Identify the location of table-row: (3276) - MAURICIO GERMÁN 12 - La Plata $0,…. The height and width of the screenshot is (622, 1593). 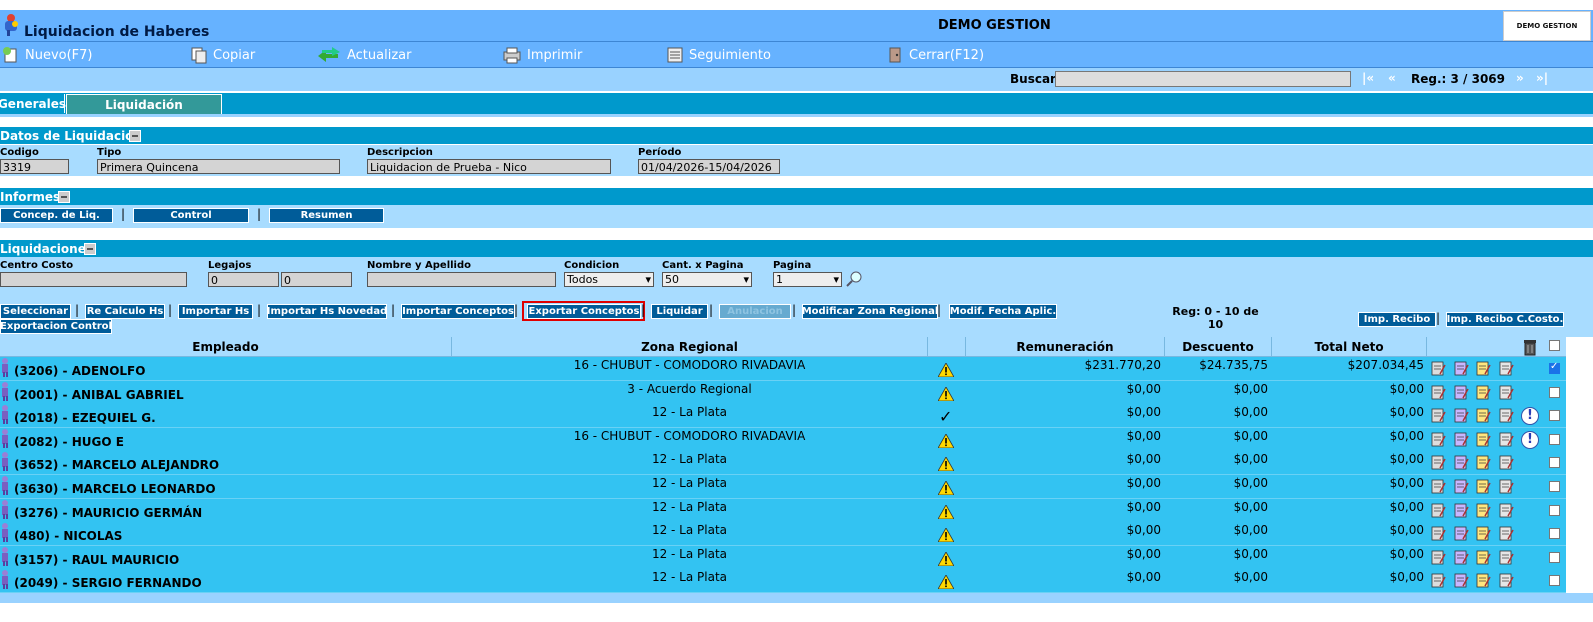
(783, 510).